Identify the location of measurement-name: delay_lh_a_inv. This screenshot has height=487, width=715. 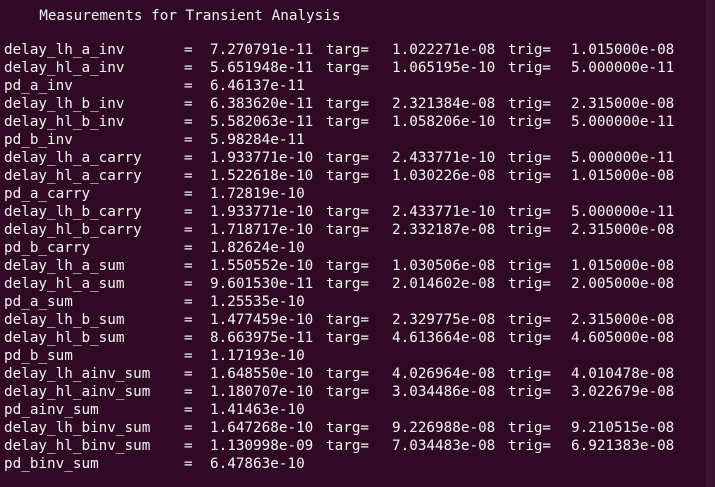
(64, 50).